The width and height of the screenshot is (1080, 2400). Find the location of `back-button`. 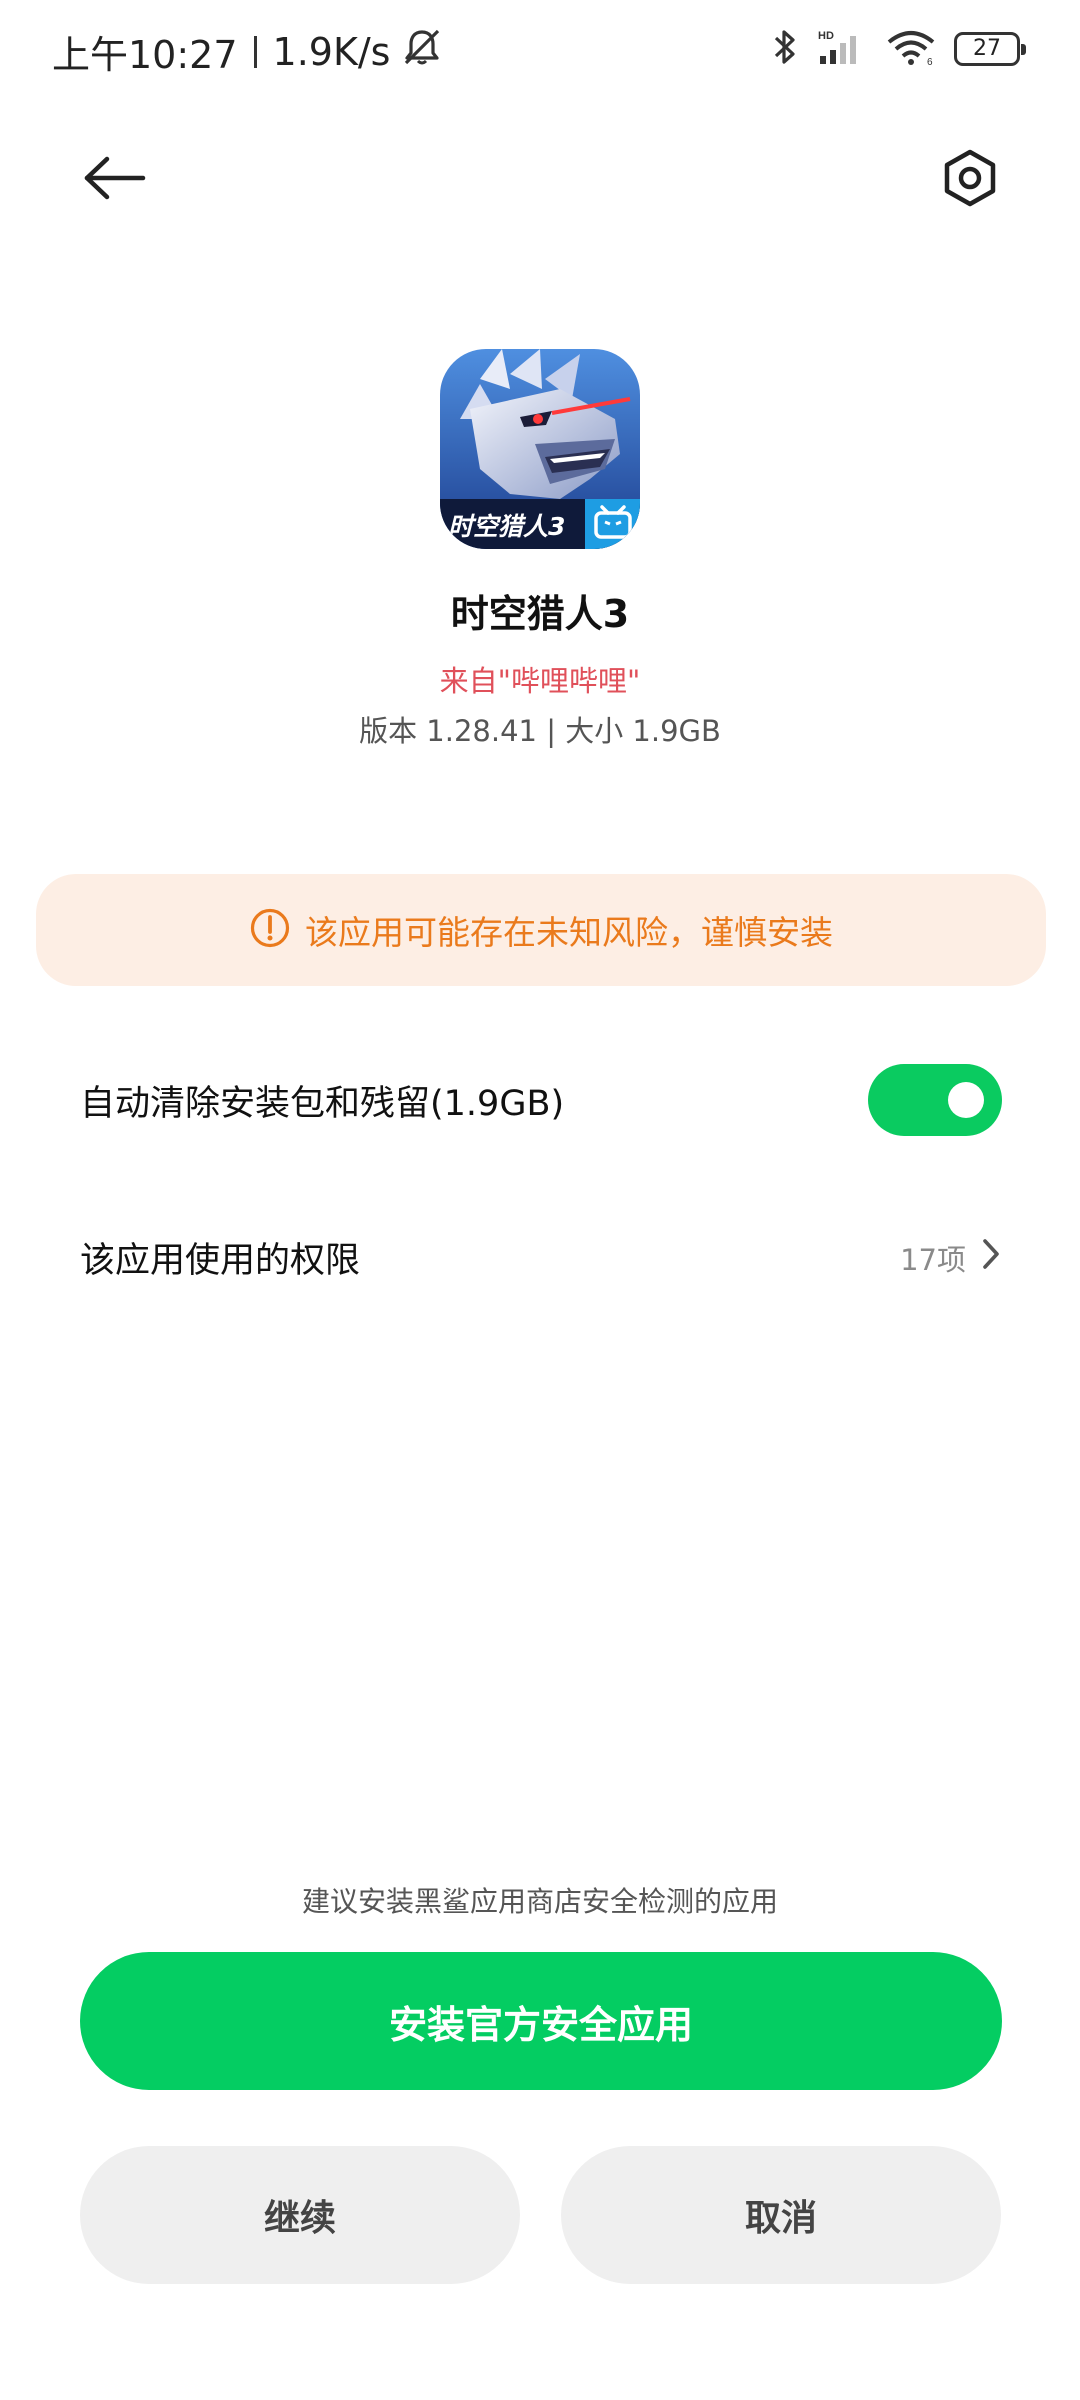

back-button is located at coordinates (115, 180).